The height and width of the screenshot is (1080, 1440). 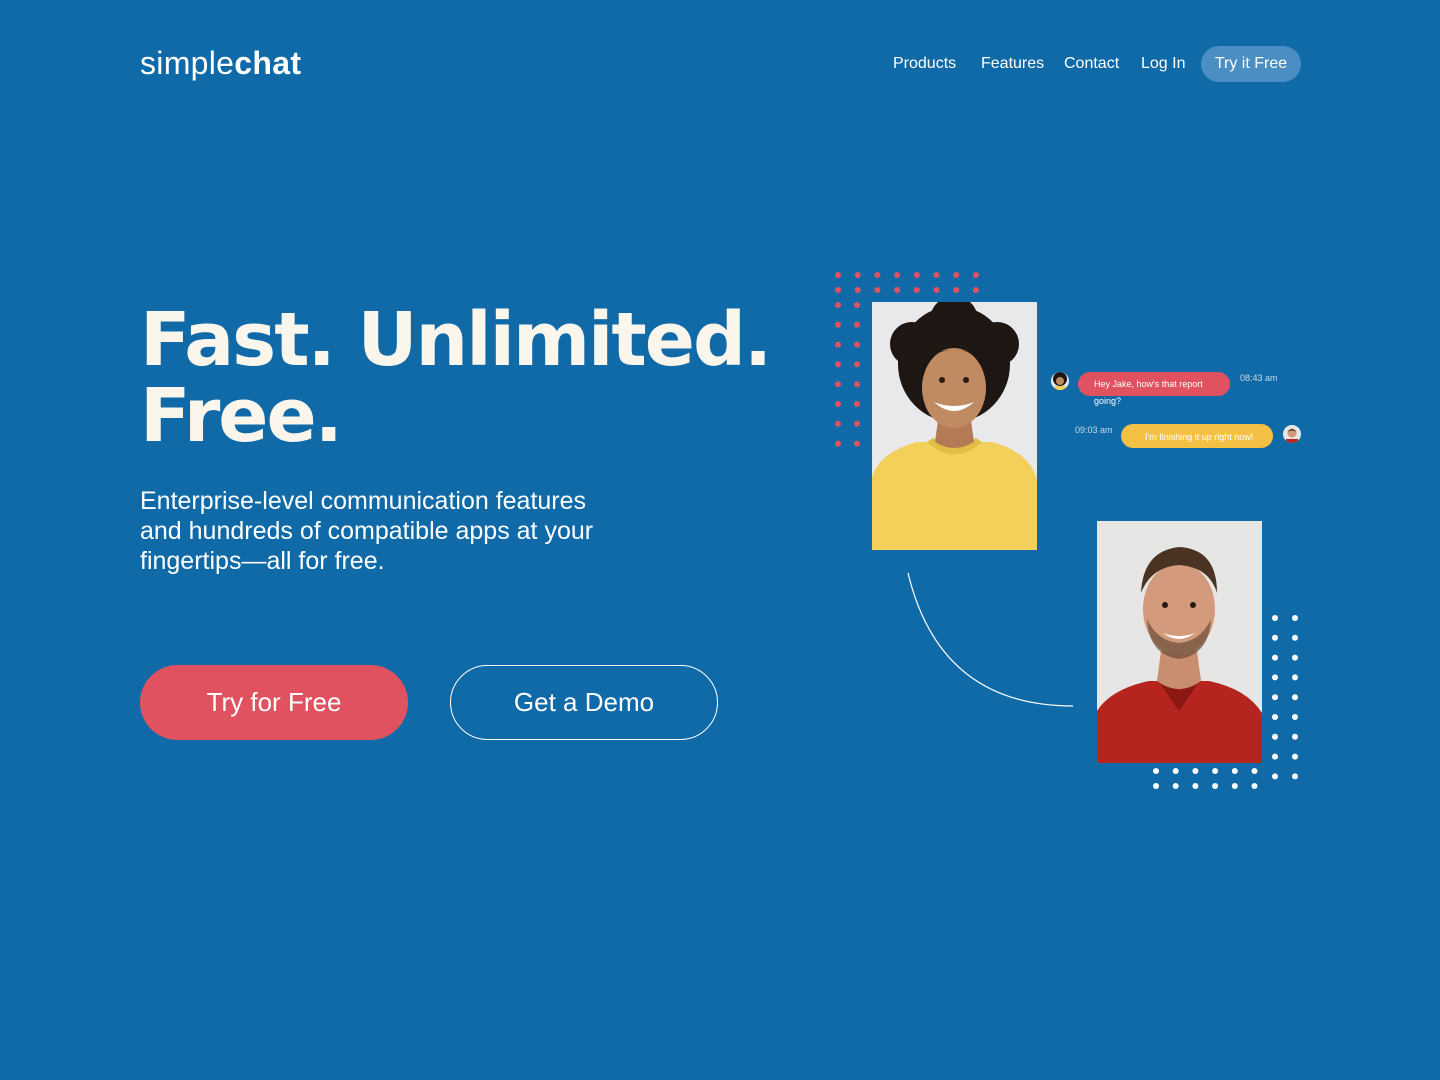 I want to click on nav-link-features: Features, so click(x=1012, y=64).